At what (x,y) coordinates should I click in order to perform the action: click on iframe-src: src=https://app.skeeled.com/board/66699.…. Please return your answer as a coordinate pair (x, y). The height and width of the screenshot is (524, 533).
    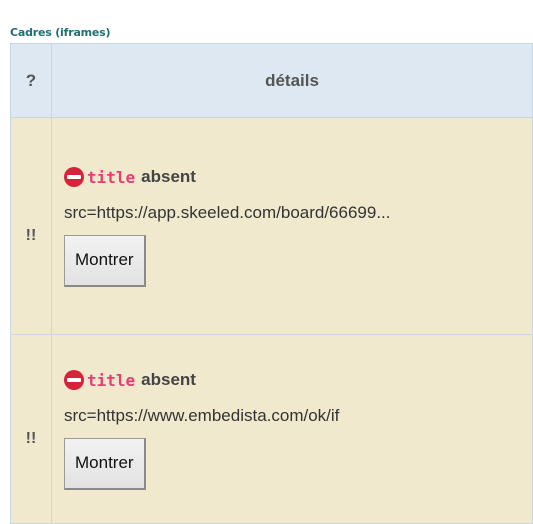
    Looking at the image, I should click on (227, 212).